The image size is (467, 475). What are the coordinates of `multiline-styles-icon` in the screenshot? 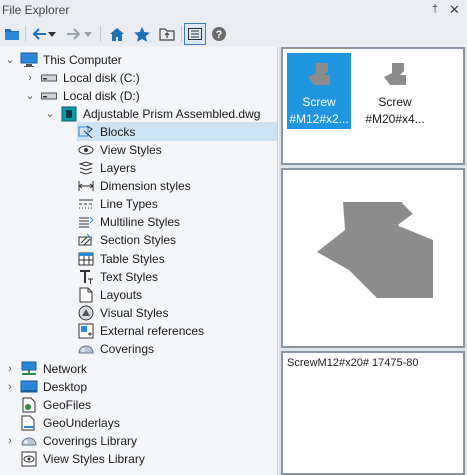 It's located at (86, 222).